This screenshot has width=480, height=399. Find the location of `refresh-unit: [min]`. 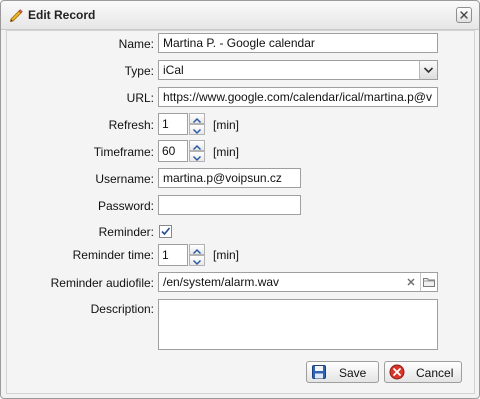

refresh-unit: [min] is located at coordinates (226, 125).